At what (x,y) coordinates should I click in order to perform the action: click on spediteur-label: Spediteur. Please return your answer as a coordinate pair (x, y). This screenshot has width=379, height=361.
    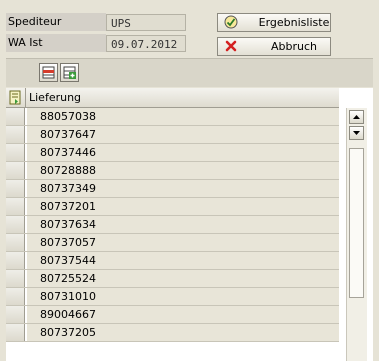
    Looking at the image, I should click on (56, 22).